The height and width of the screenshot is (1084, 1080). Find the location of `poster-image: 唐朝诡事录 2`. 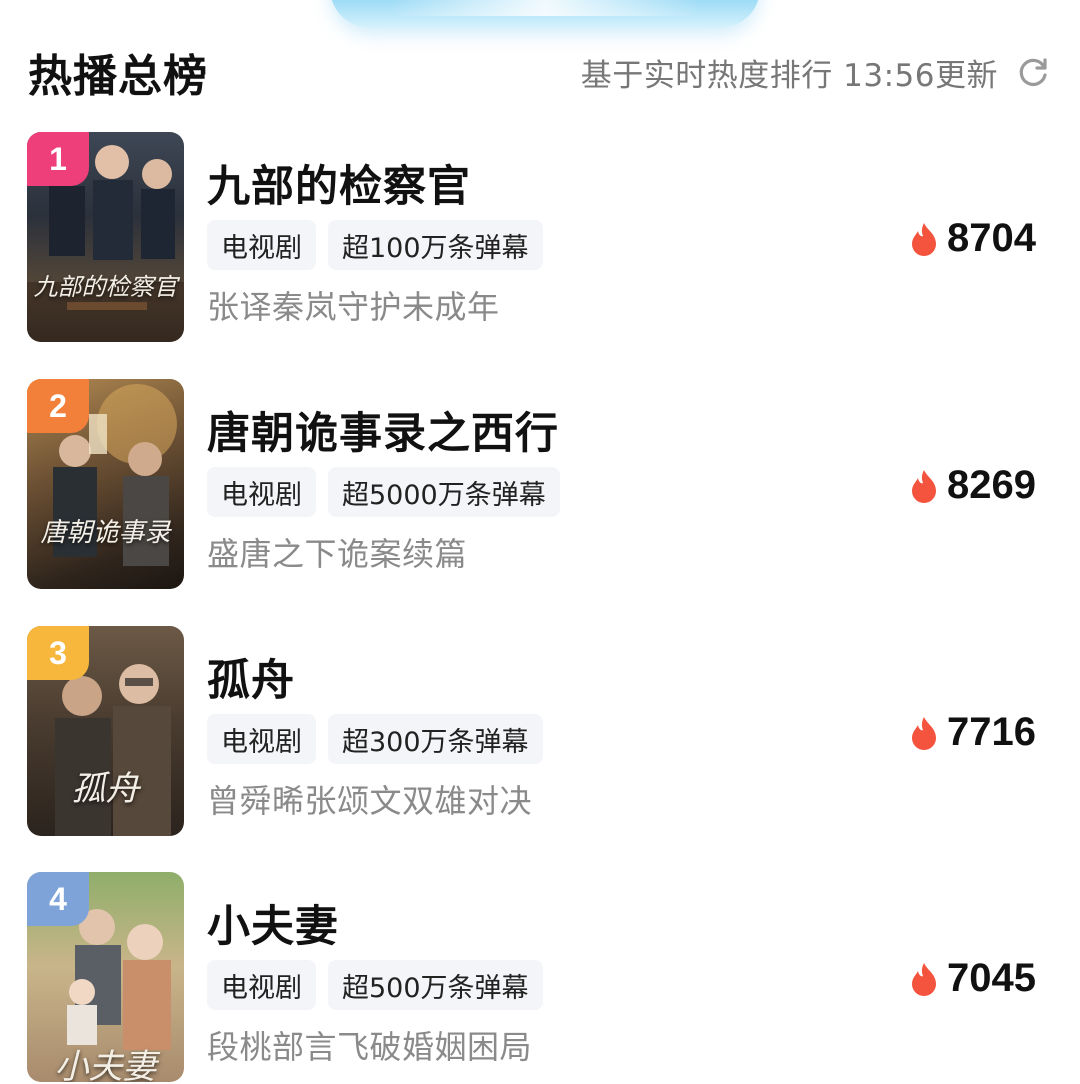

poster-image: 唐朝诡事录 2 is located at coordinates (105, 484).